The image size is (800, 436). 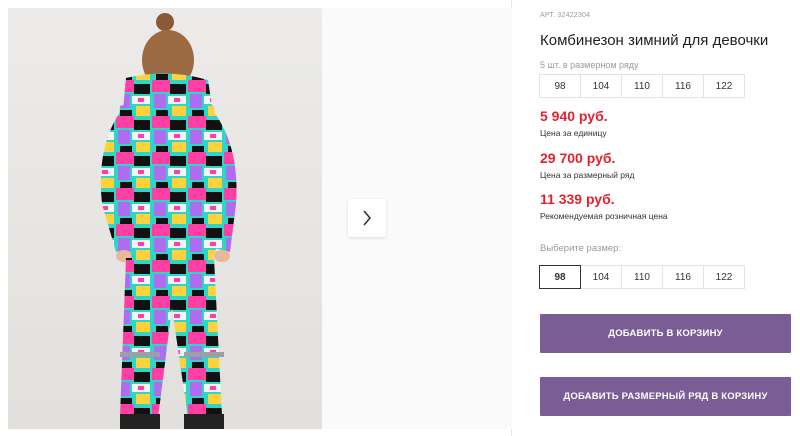 What do you see at coordinates (565, 15) in the screenshot?
I see `article-number: АРТ. 32422304` at bounding box center [565, 15].